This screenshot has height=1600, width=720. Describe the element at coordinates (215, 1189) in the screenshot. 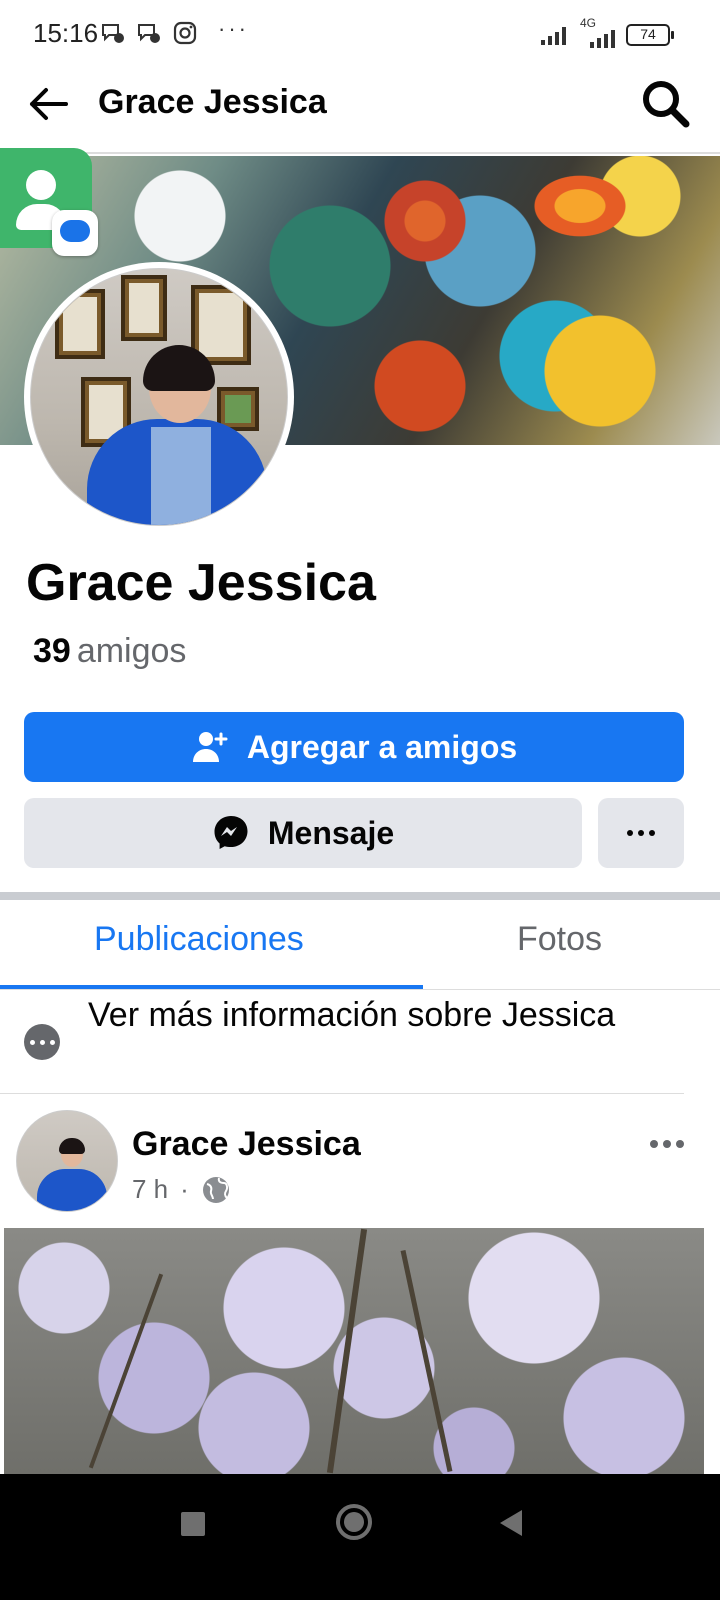

I see `globe-icon` at that location.